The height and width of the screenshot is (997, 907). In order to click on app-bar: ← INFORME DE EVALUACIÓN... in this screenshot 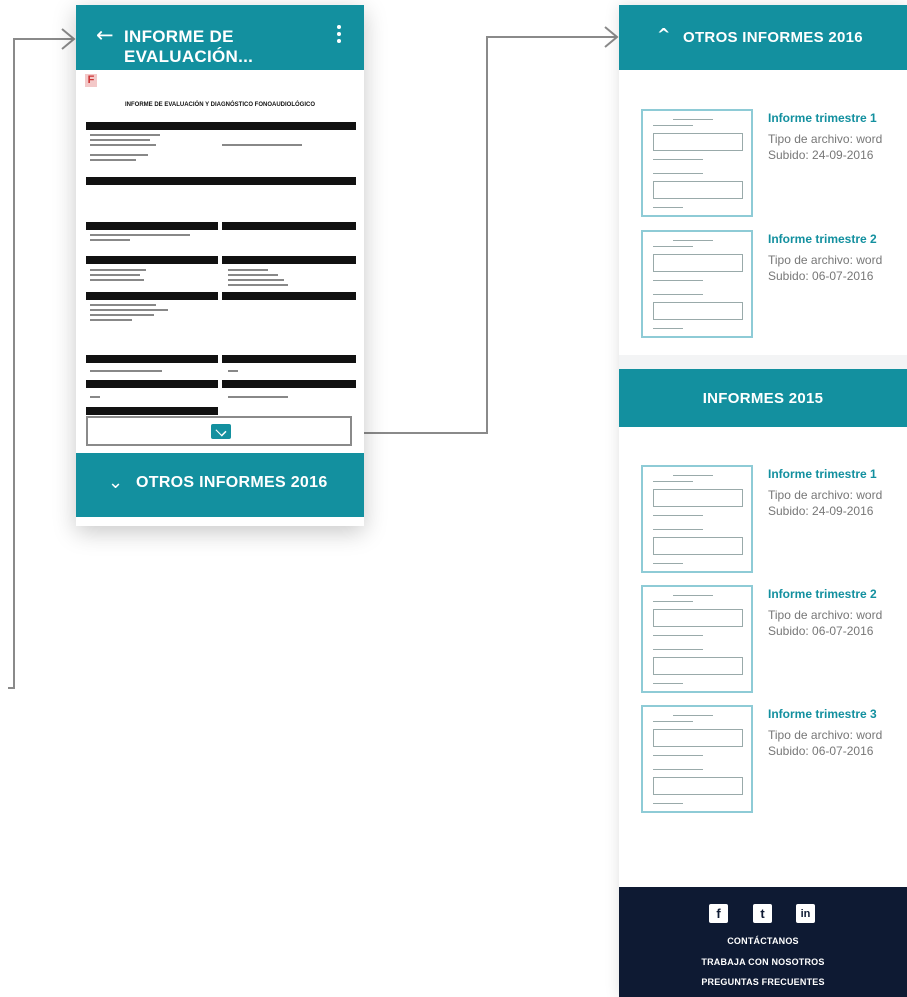, I will do `click(220, 37)`.